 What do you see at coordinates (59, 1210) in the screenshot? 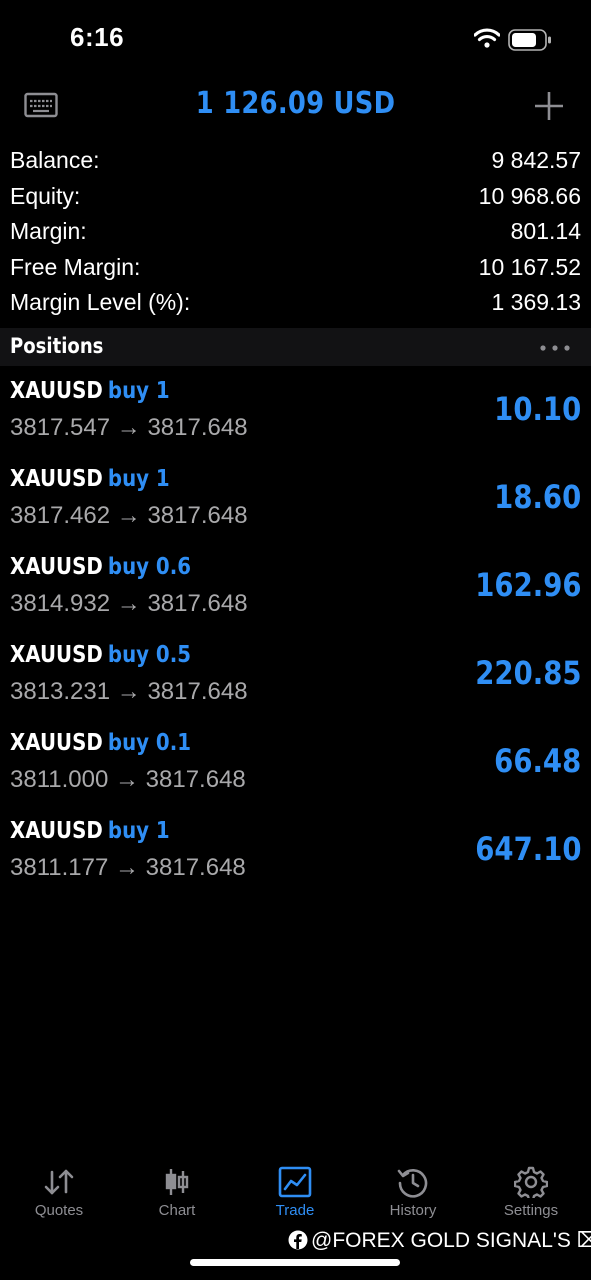
I see `tab-label: Quotes` at bounding box center [59, 1210].